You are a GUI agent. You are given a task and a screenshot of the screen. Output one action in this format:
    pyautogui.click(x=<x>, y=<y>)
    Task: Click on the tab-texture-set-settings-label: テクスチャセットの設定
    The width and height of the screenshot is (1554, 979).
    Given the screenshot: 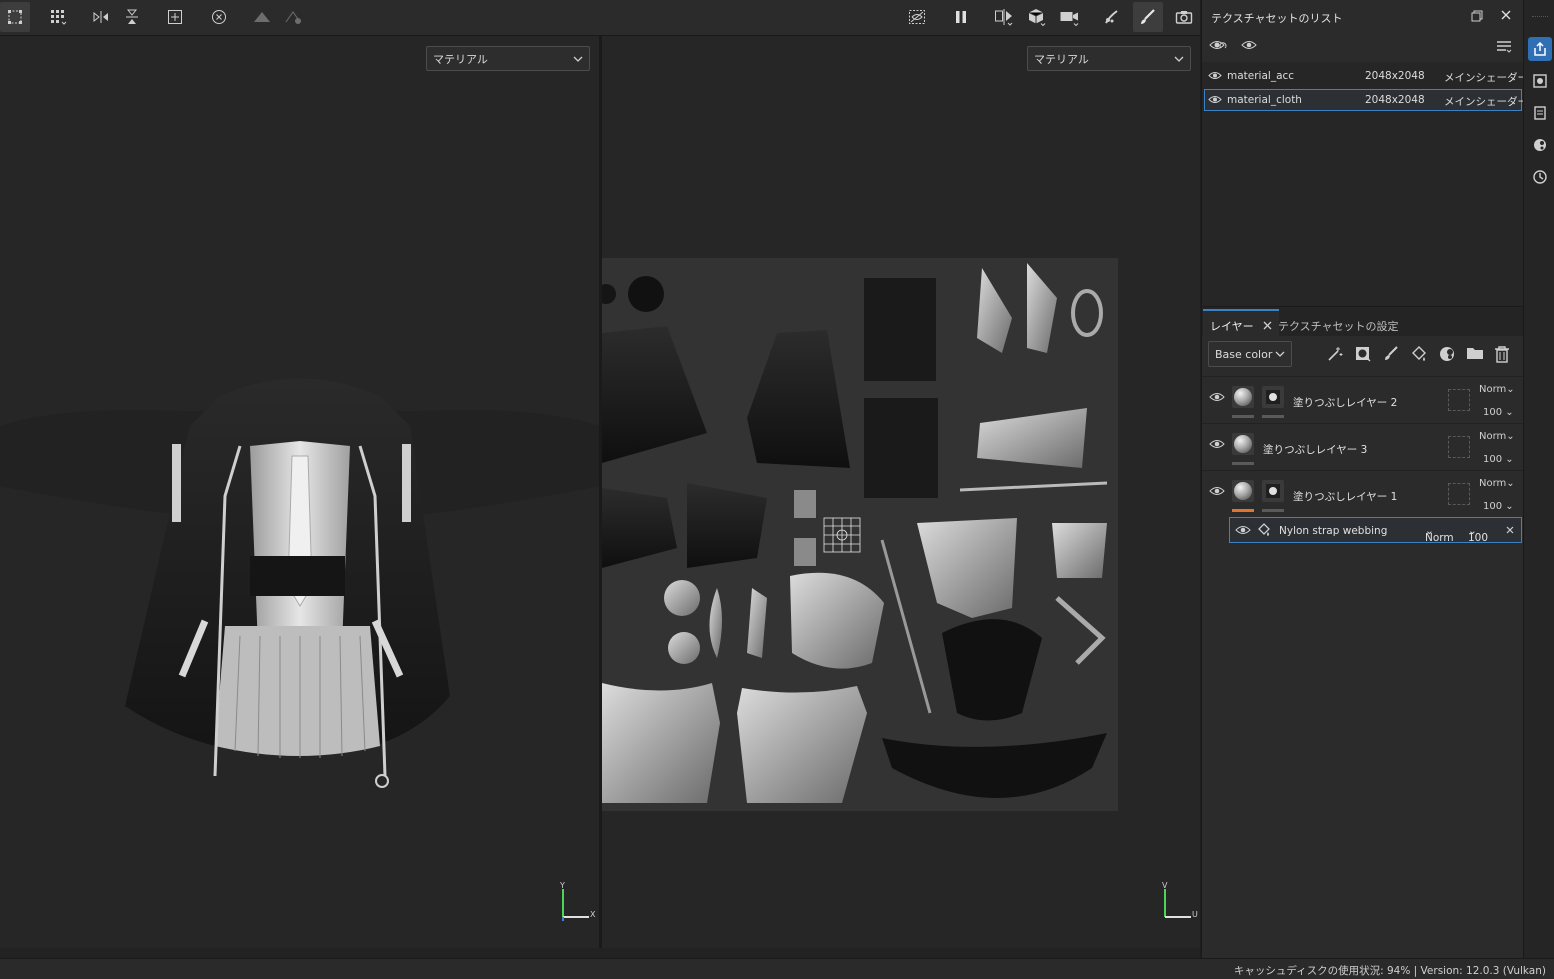 What is the action you would take?
    pyautogui.click(x=1338, y=326)
    